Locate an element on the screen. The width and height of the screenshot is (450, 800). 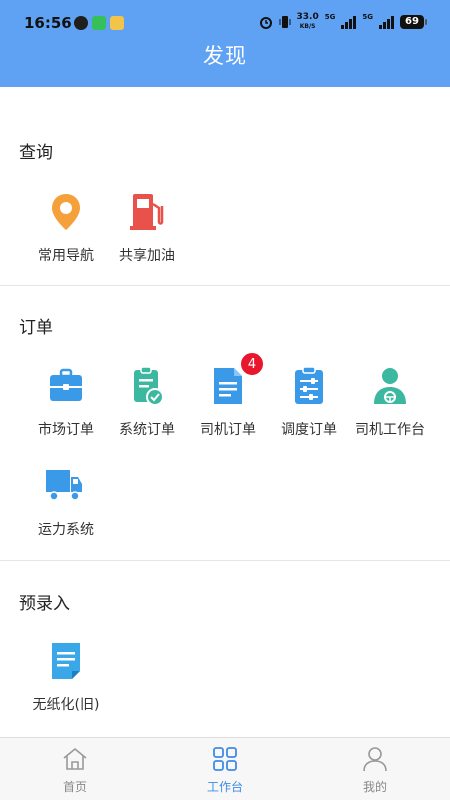
grid-item-system-orders: 系统订单 is located at coordinates (147, 411).